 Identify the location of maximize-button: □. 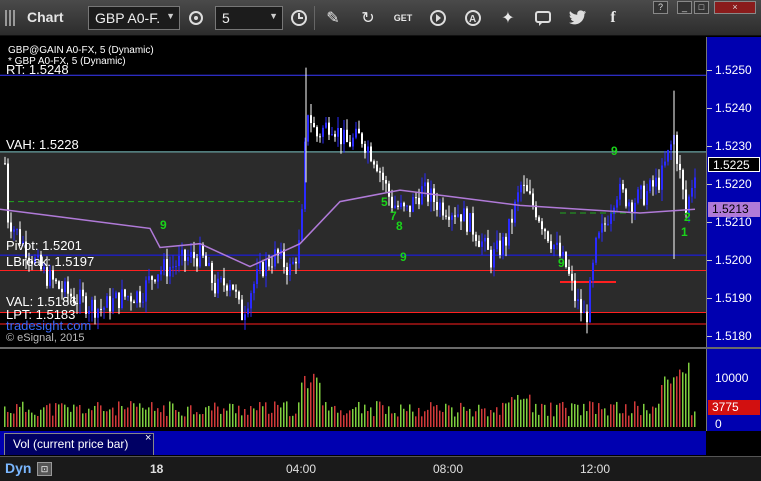
(701, 7).